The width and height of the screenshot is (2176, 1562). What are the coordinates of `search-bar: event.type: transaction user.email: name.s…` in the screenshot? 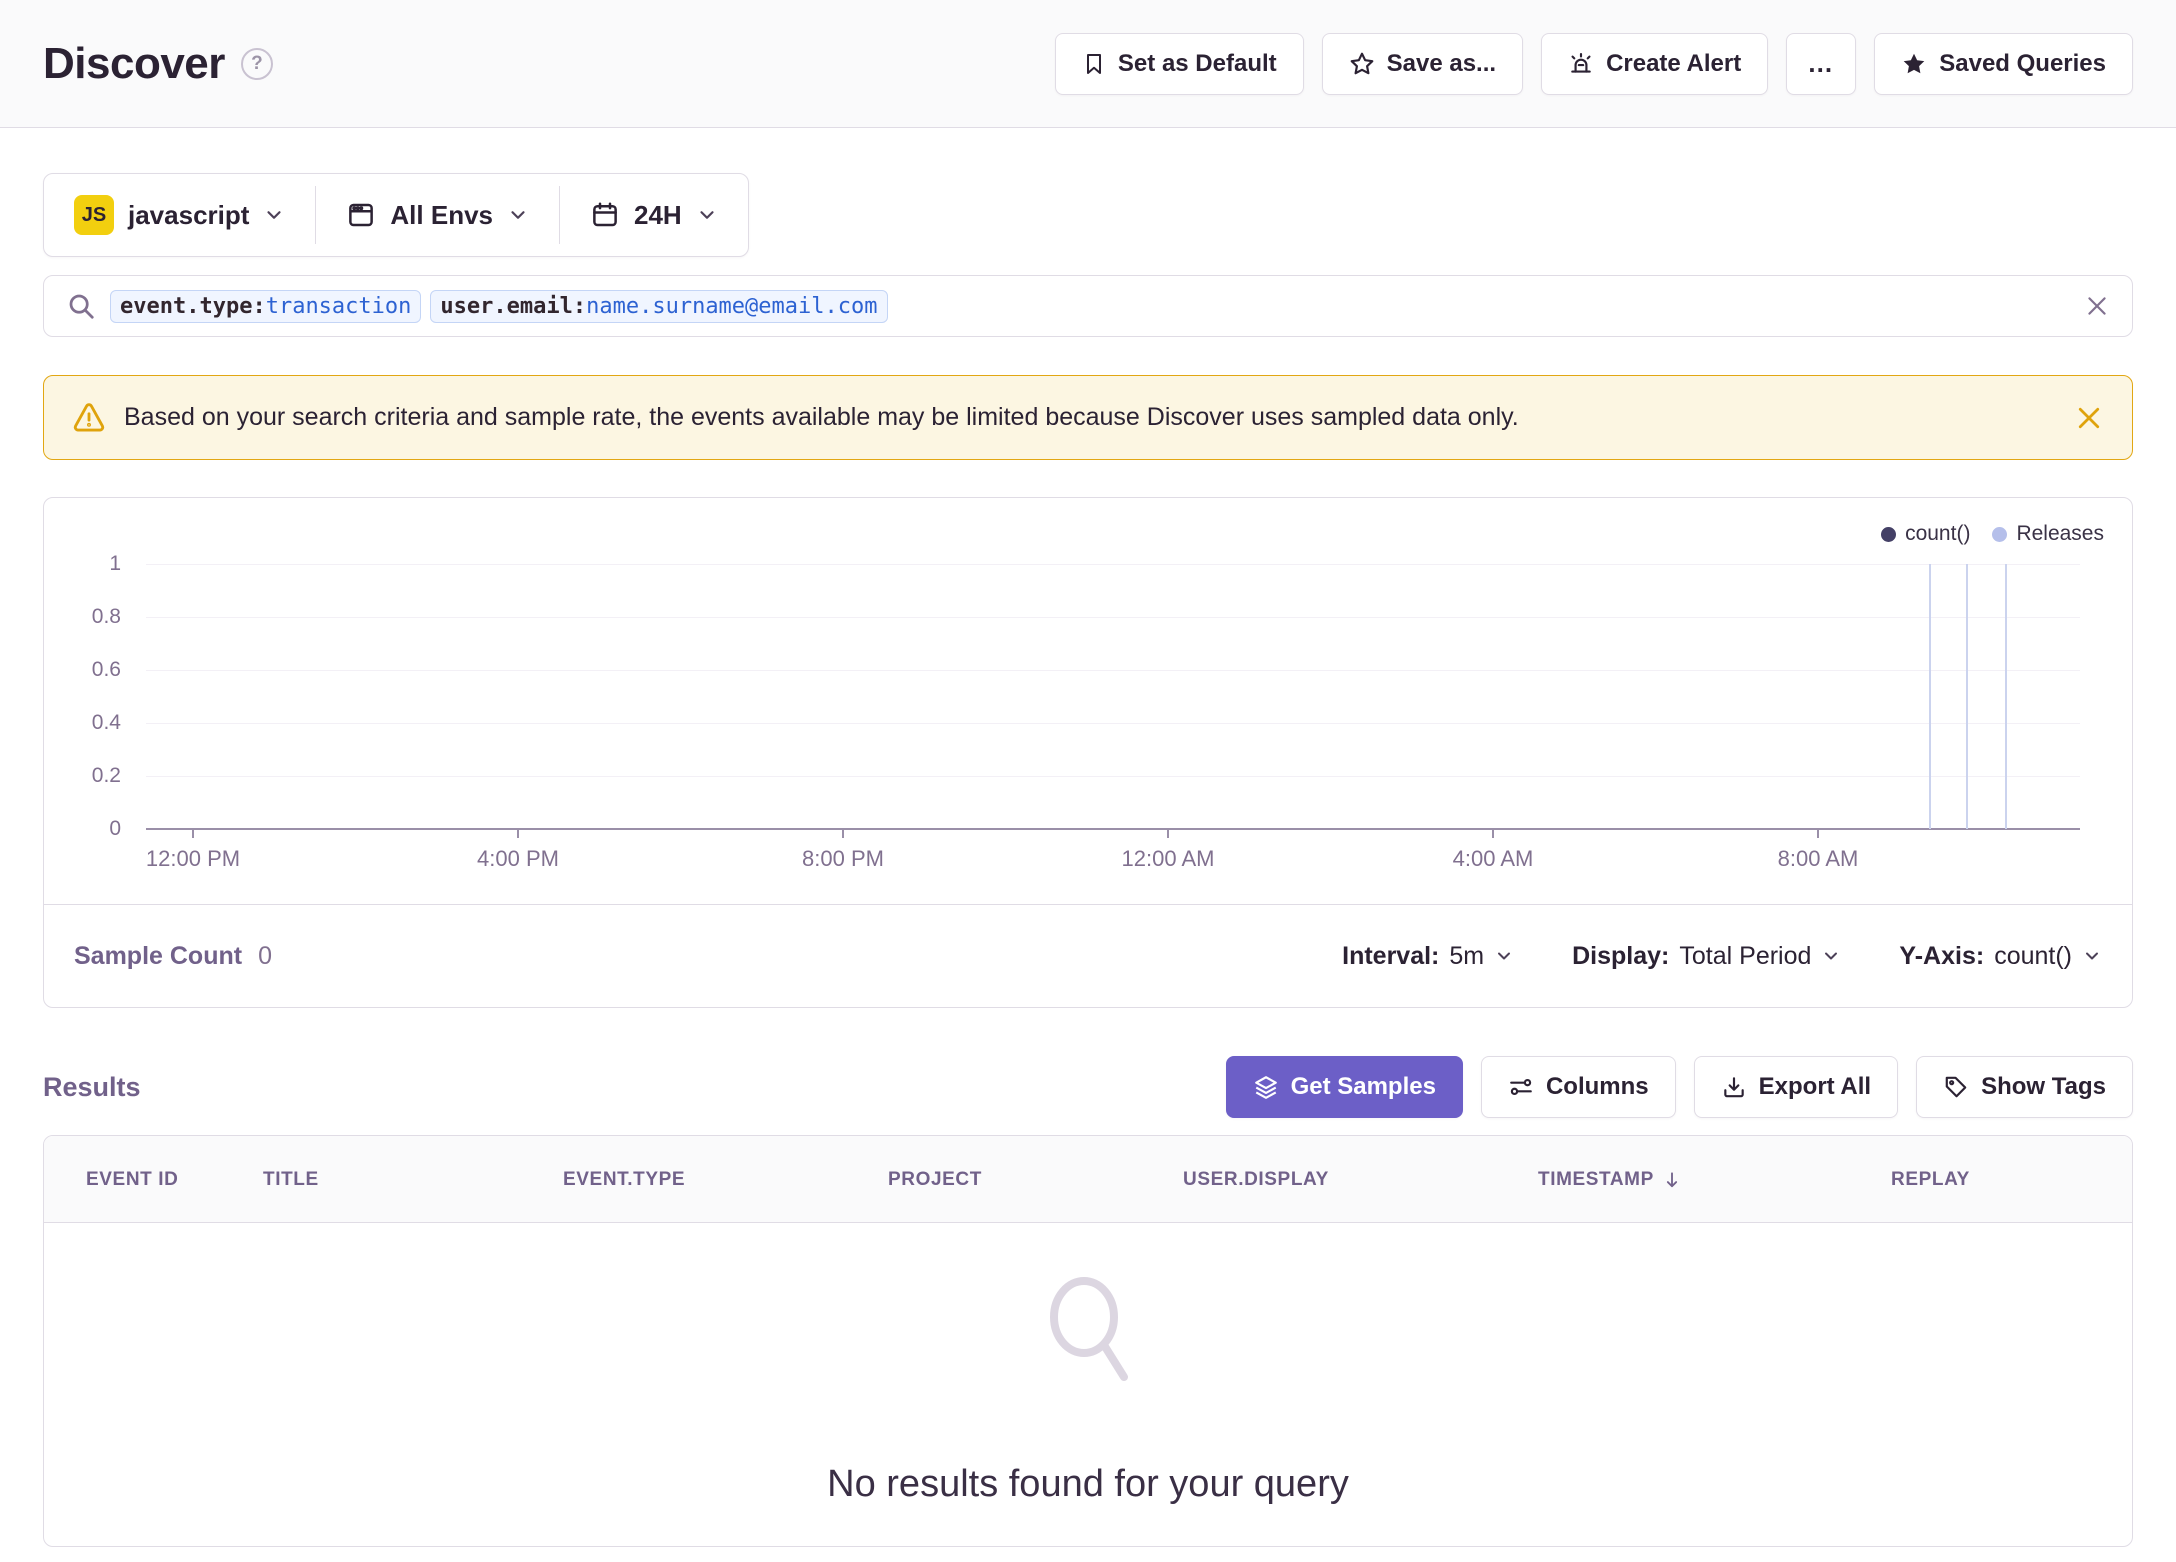 It's located at (1088, 306).